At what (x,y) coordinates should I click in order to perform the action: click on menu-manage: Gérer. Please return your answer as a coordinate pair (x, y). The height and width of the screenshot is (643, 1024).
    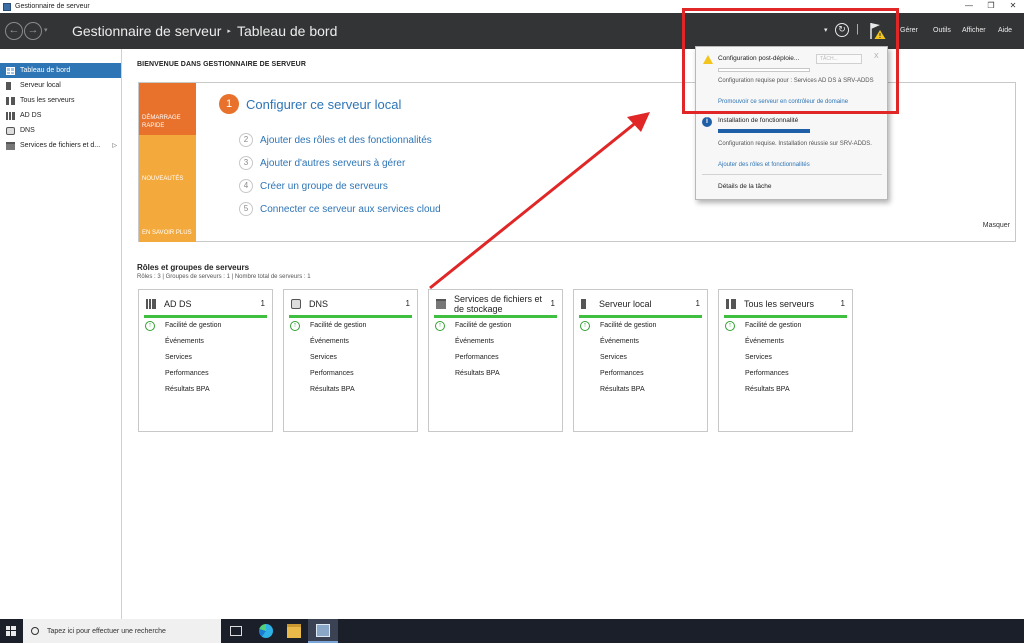
    Looking at the image, I should click on (909, 30).